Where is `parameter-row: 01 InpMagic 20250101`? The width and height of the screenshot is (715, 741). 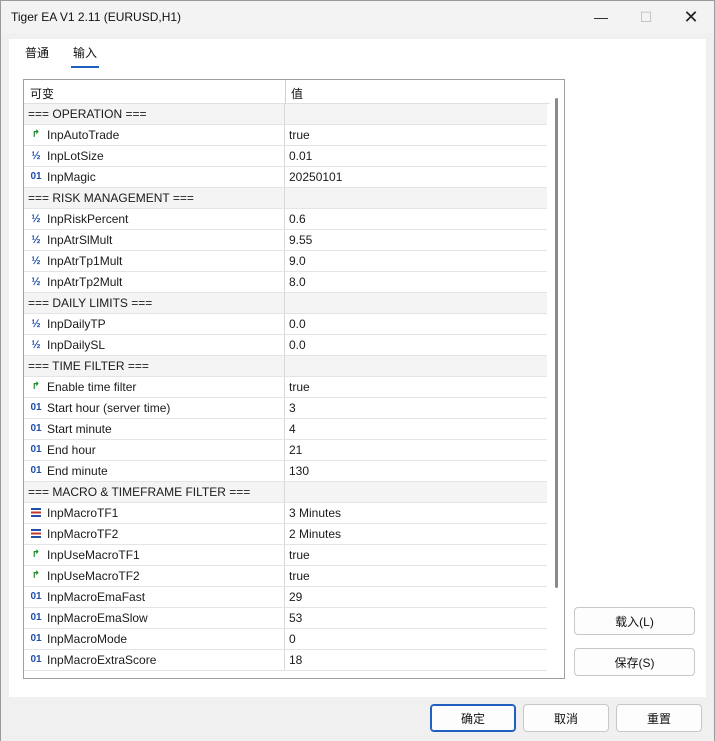
parameter-row: 01 InpMagic 20250101 is located at coordinates (285, 177).